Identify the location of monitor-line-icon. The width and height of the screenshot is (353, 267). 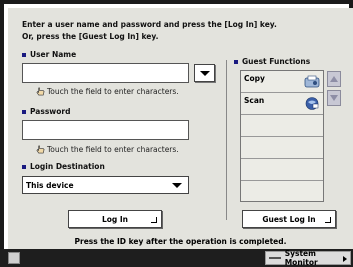
(275, 258).